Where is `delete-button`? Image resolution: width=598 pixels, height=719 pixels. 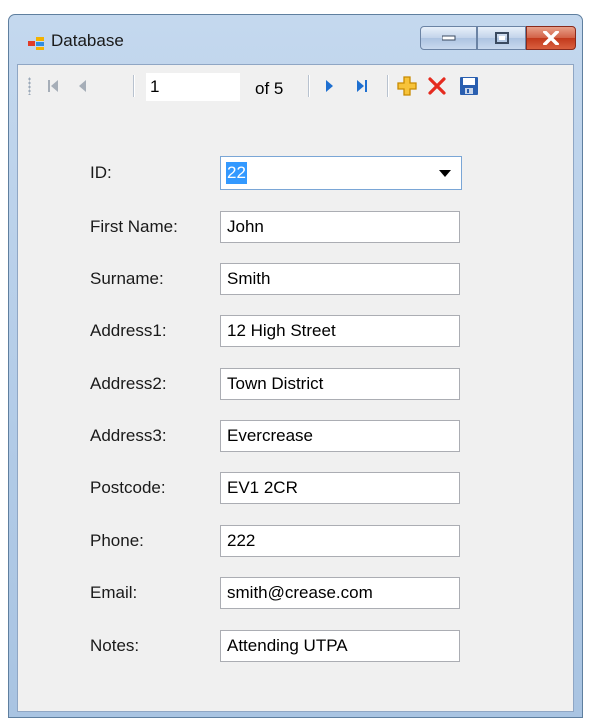
delete-button is located at coordinates (437, 86).